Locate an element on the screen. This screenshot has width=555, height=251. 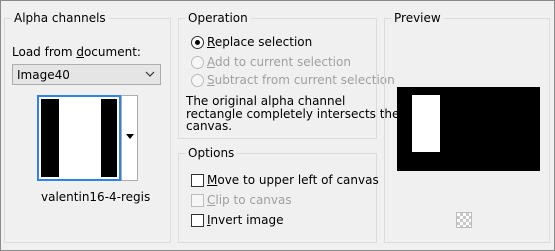
radio-dot is located at coordinates (197, 42).